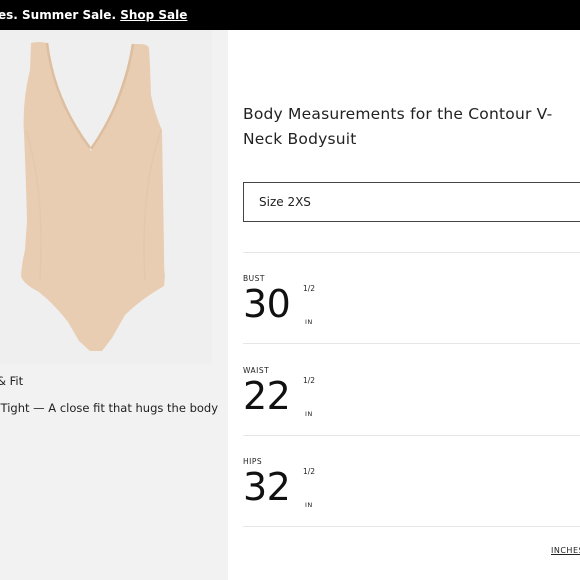  Describe the element at coordinates (267, 304) in the screenshot. I see `measurement-value: 30` at that location.